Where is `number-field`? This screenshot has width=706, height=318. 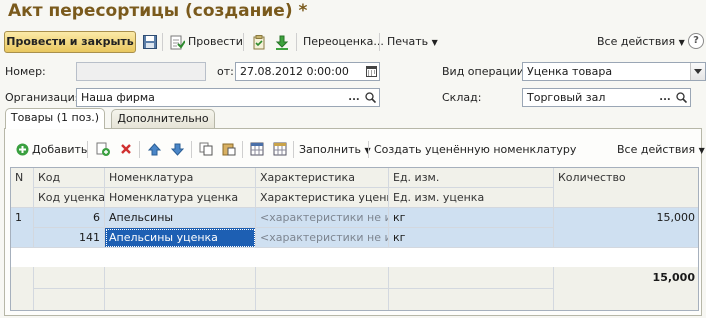
number-field is located at coordinates (141, 71).